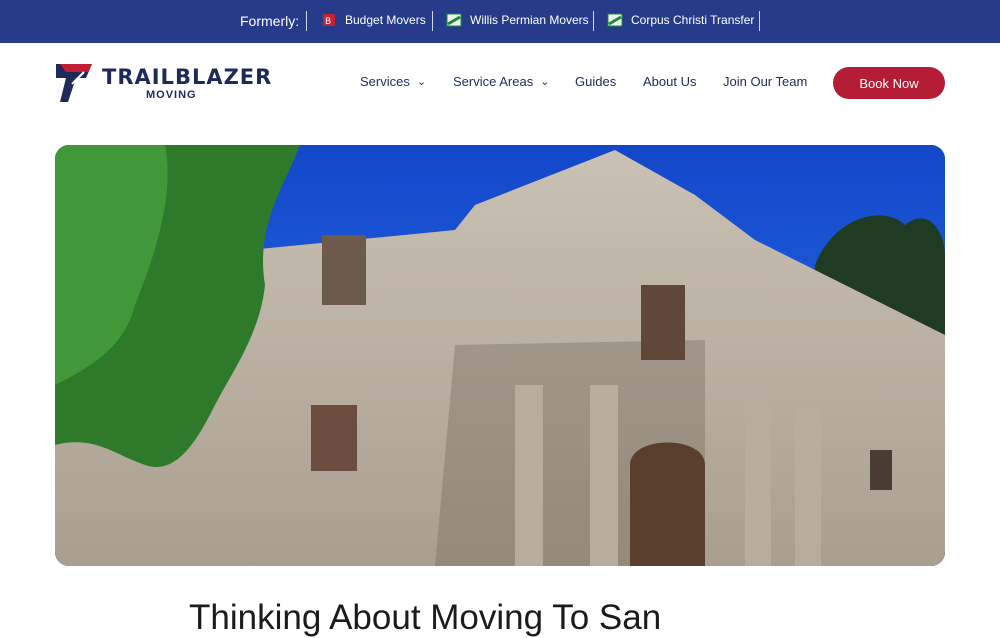 Image resolution: width=1000 pixels, height=638 pixels. Describe the element at coordinates (270, 21) in the screenshot. I see `formerly-label: Formerly:` at that location.